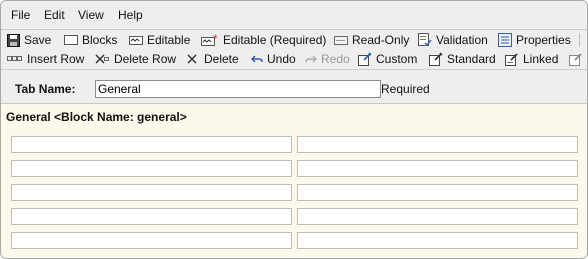 This screenshot has width=588, height=259. What do you see at coordinates (397, 59) in the screenshot?
I see `custom-label: Custom` at bounding box center [397, 59].